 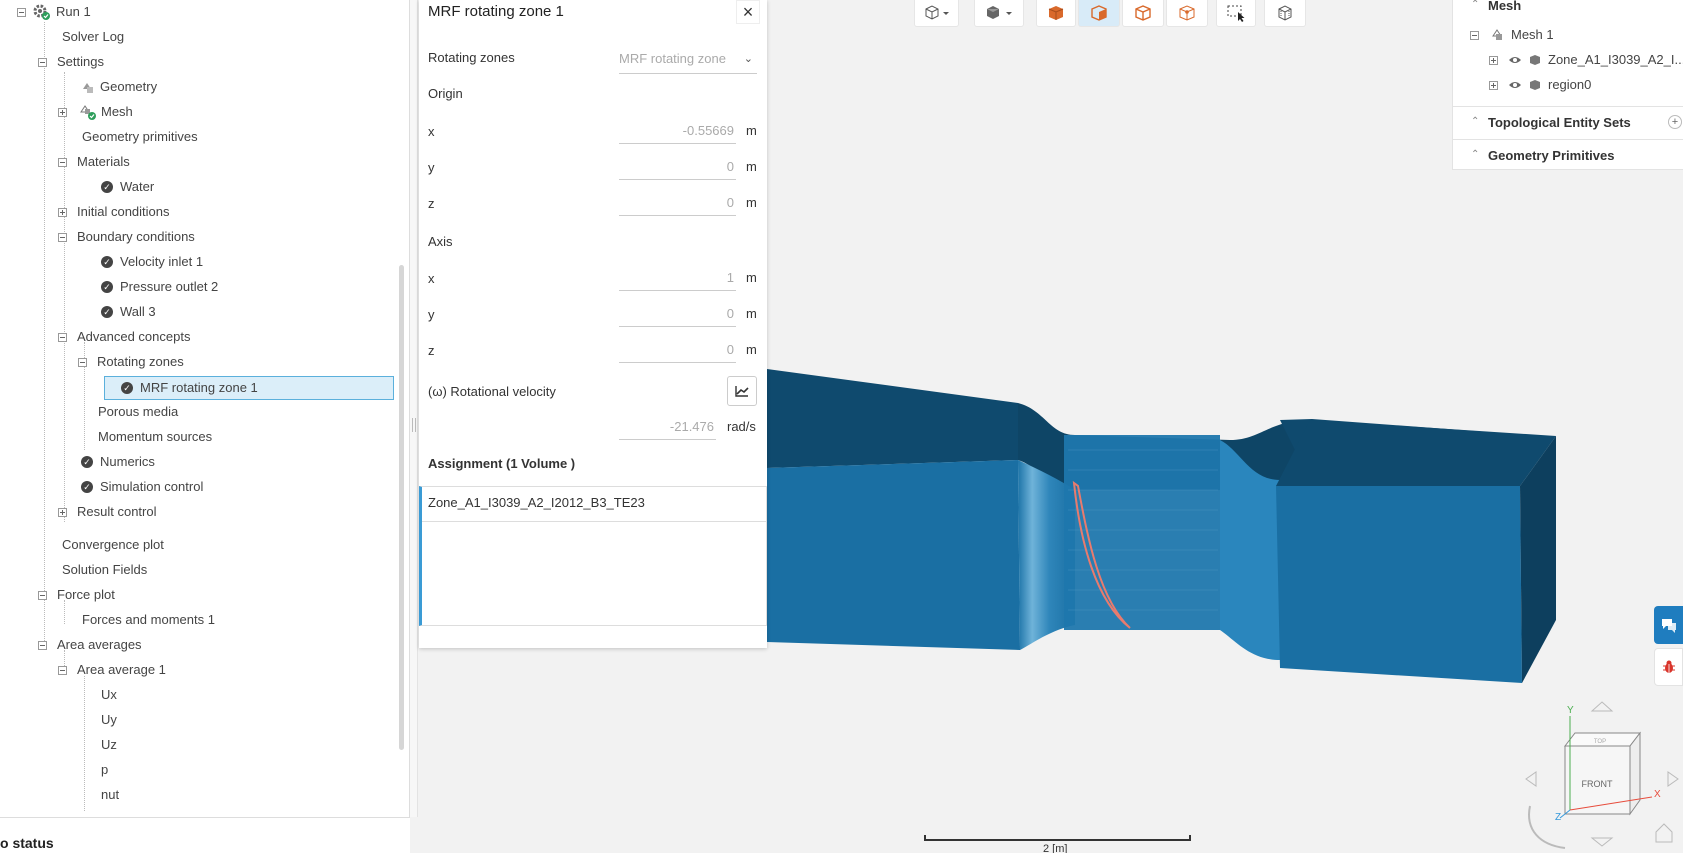 What do you see at coordinates (95, 112) in the screenshot?
I see `tree-item-mesh: Mesh` at bounding box center [95, 112].